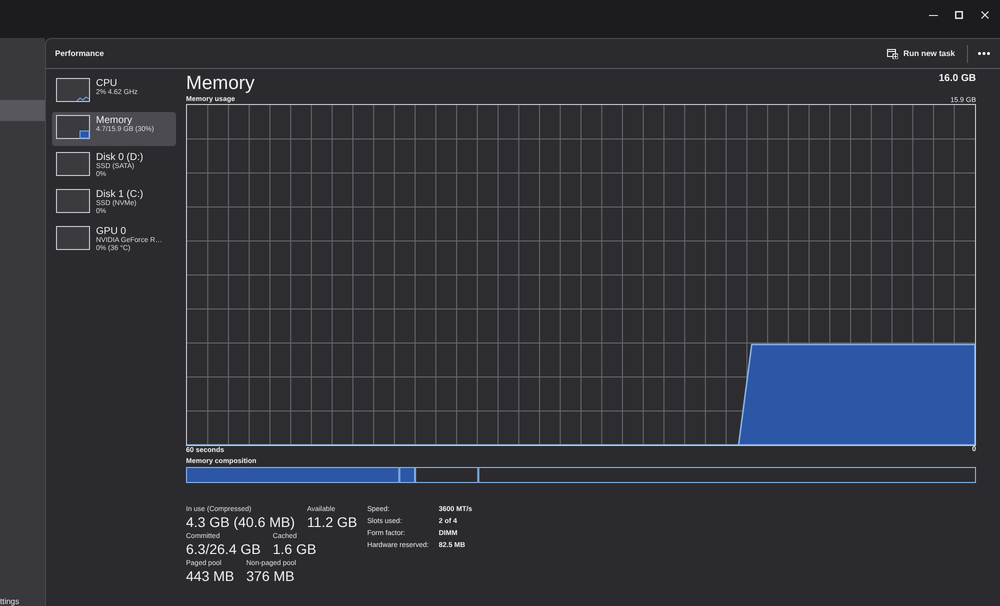  Describe the element at coordinates (210, 576) in the screenshot. I see `stat-value: 443 MB` at that location.